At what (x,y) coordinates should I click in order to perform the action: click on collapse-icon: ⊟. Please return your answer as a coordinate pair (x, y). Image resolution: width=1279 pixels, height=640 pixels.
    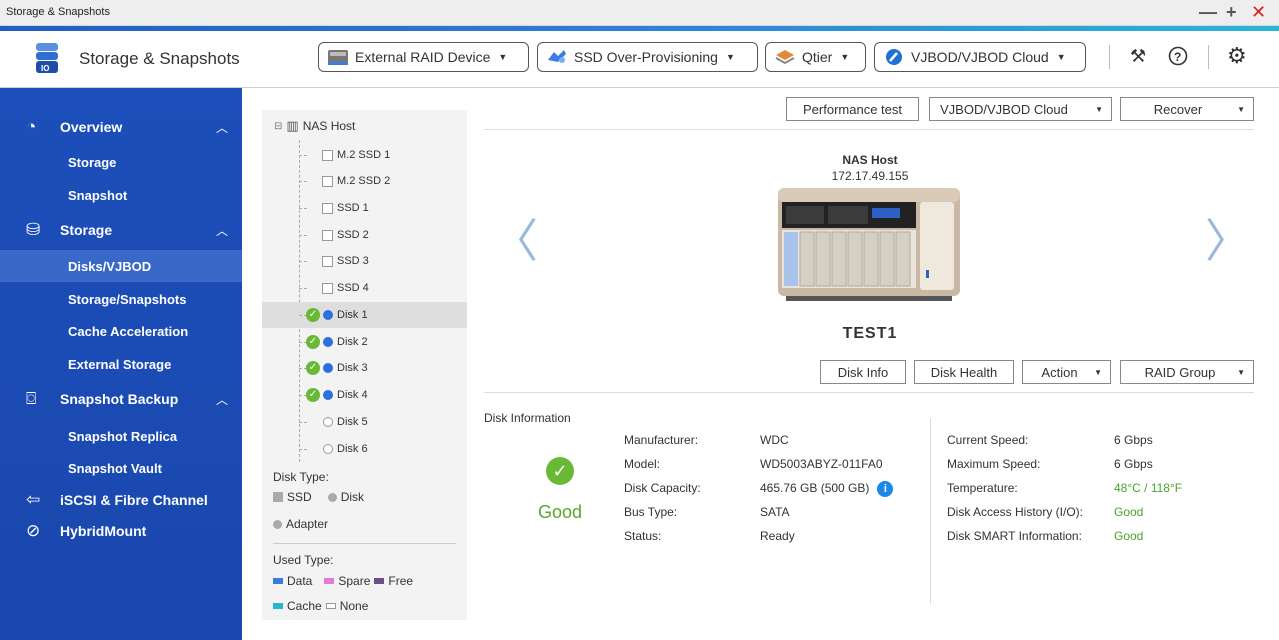
    Looking at the image, I should click on (278, 126).